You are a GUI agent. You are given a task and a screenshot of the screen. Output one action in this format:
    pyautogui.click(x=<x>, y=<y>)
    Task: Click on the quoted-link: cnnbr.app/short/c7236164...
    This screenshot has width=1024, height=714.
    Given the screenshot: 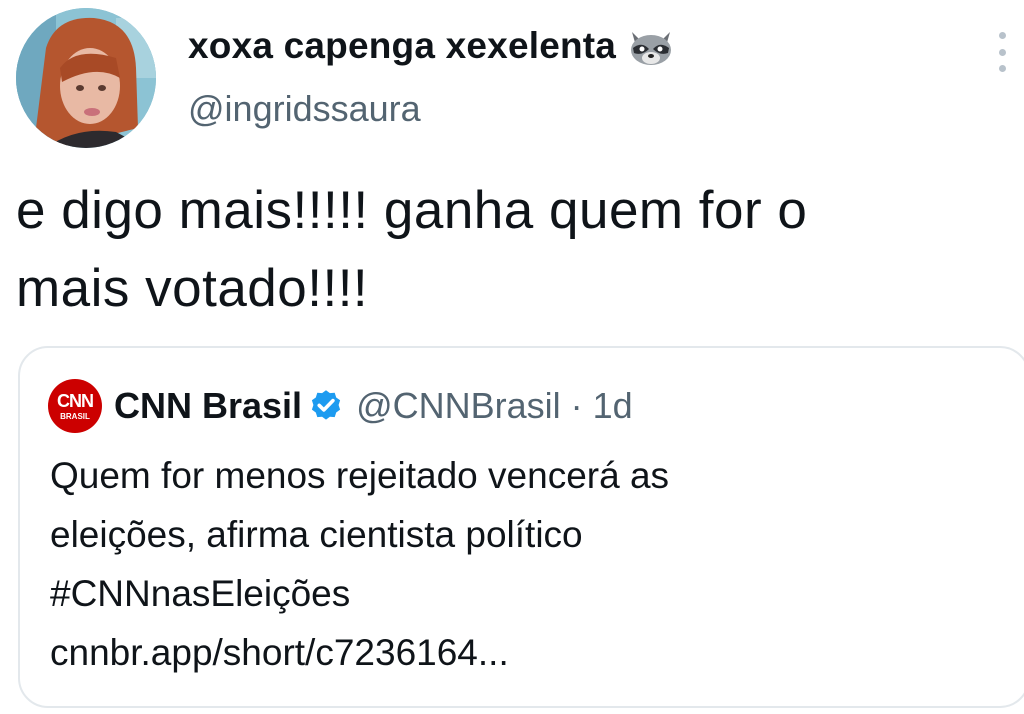 What is the action you would take?
    pyautogui.click(x=520, y=652)
    